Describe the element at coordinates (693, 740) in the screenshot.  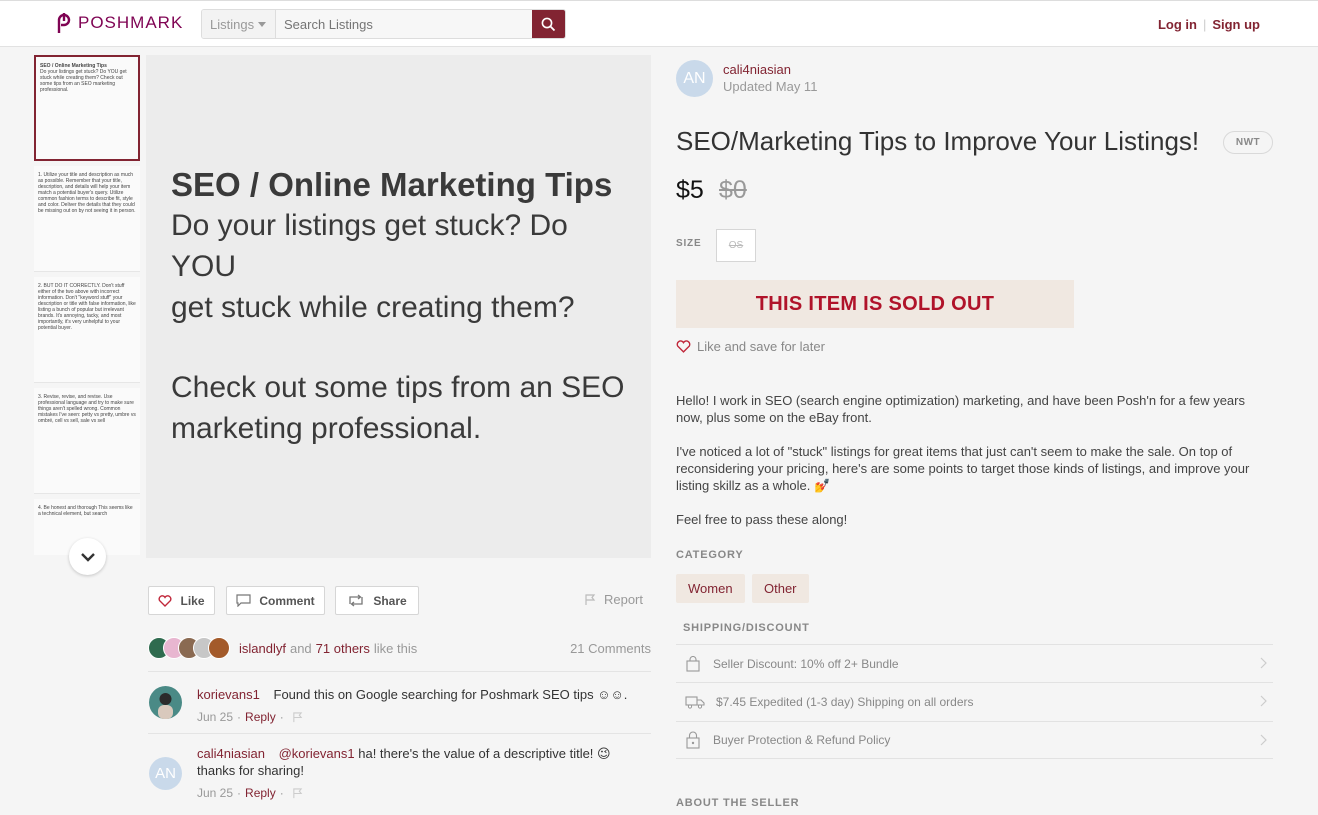
I see `lock-icon` at that location.